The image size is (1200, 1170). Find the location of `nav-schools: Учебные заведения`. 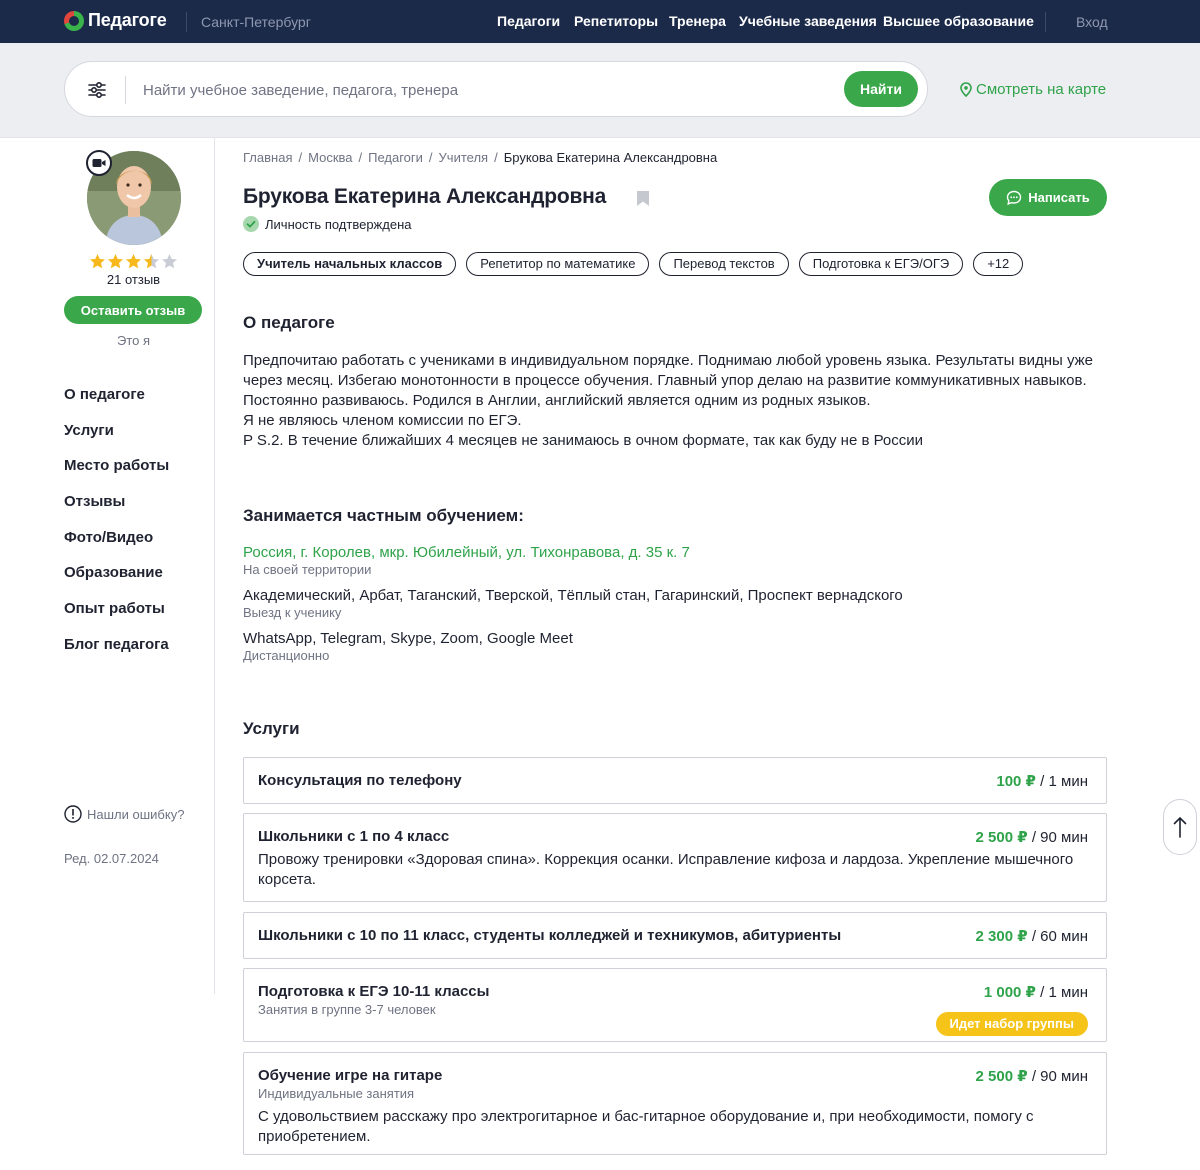

nav-schools: Учебные заведения is located at coordinates (808, 21).